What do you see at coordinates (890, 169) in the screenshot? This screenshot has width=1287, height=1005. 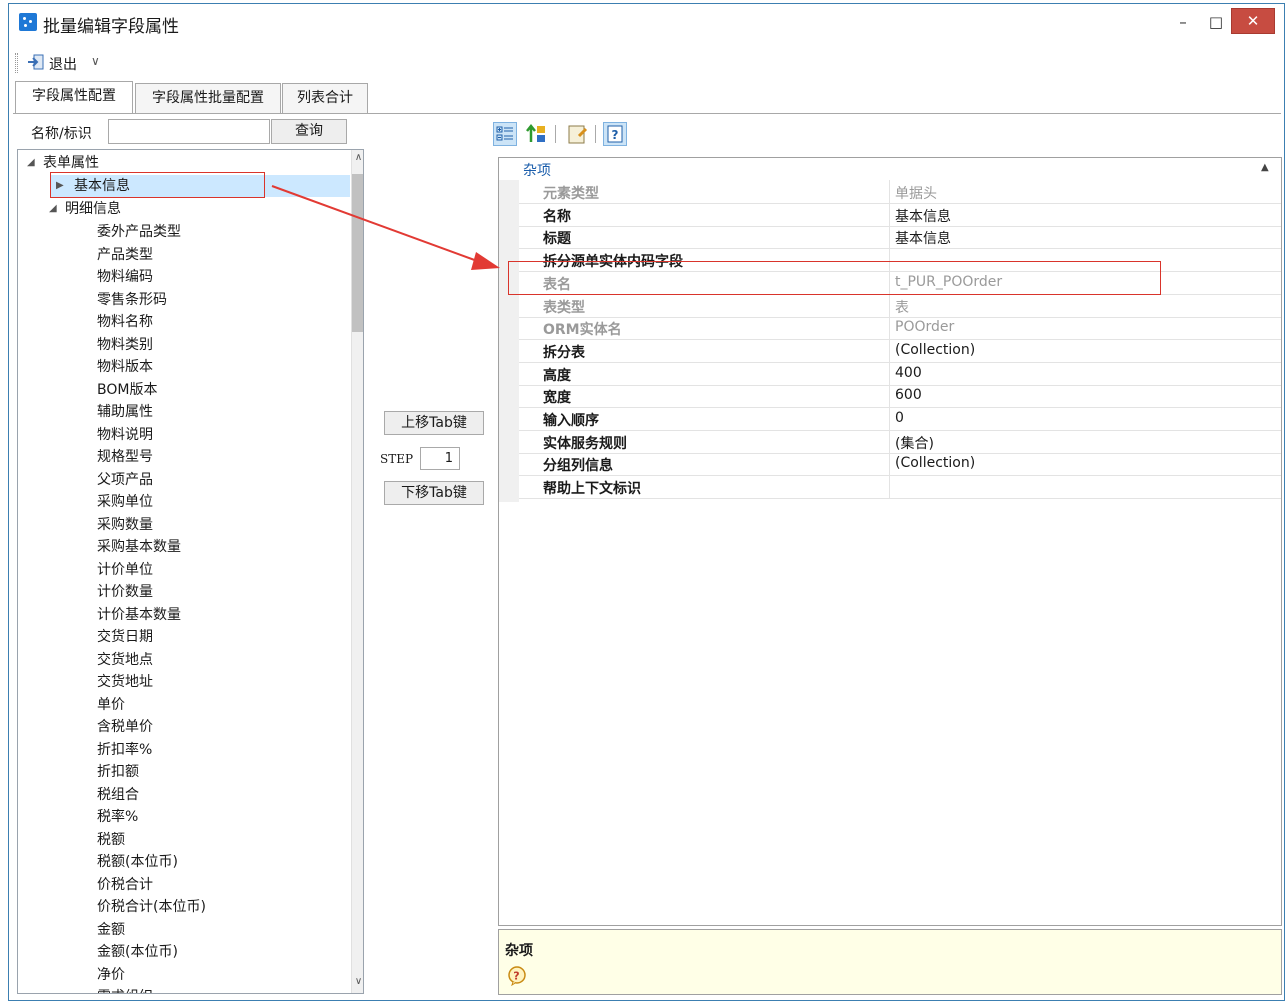 I see `category-header: 杂项 ▲` at bounding box center [890, 169].